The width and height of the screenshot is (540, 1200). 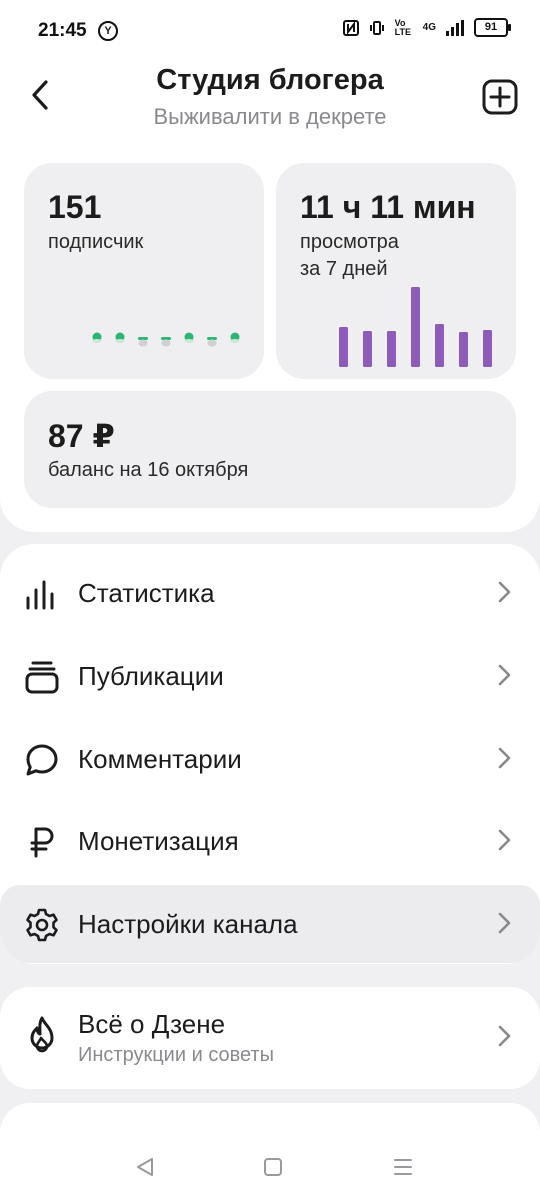 What do you see at coordinates (270, 593) in the screenshot?
I see `menu-item-statistics: Статистика` at bounding box center [270, 593].